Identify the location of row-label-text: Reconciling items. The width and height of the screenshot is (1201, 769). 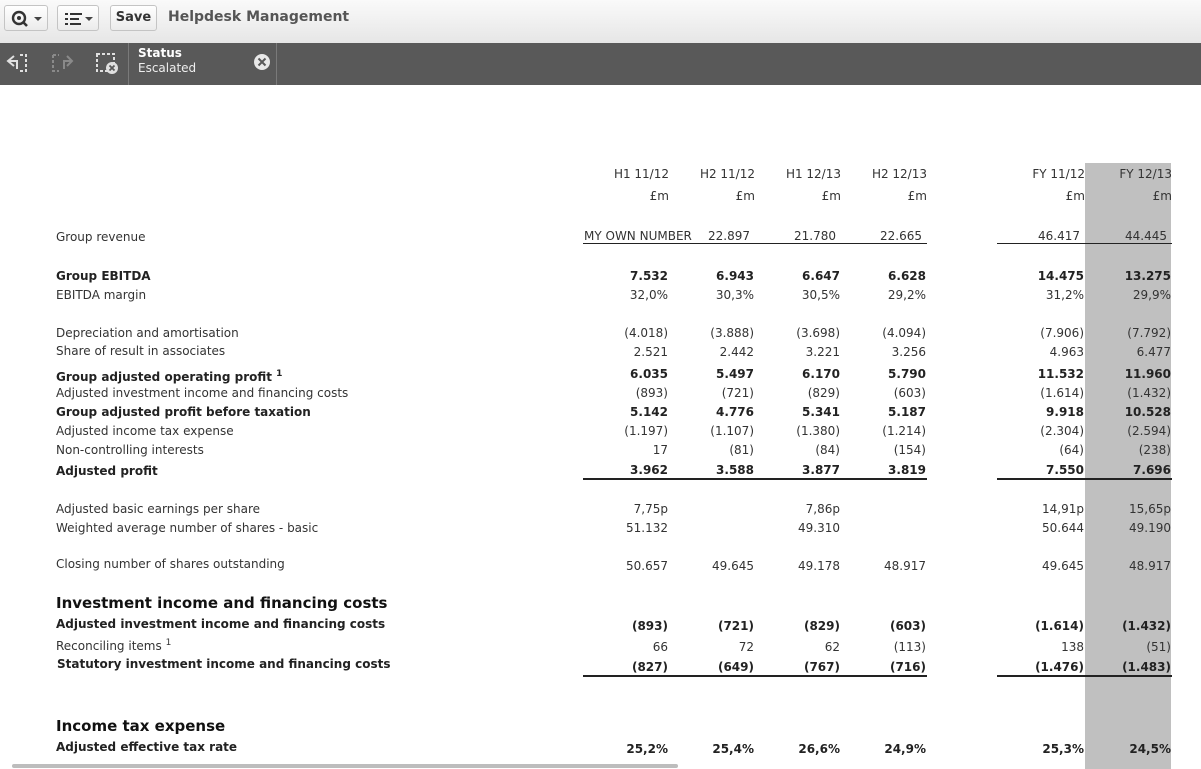
(109, 646).